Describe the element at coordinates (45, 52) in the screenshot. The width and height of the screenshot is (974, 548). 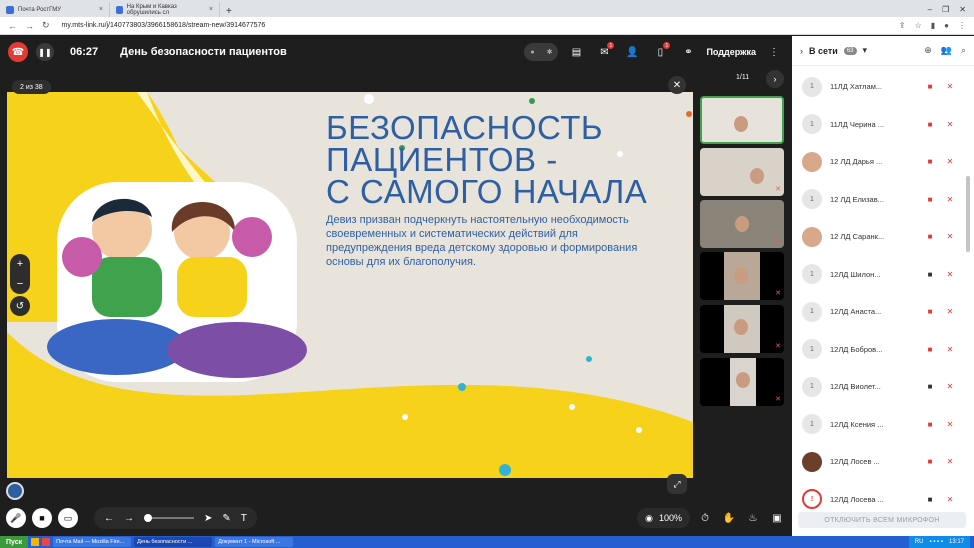
I see `pause-button: ❚❚` at that location.